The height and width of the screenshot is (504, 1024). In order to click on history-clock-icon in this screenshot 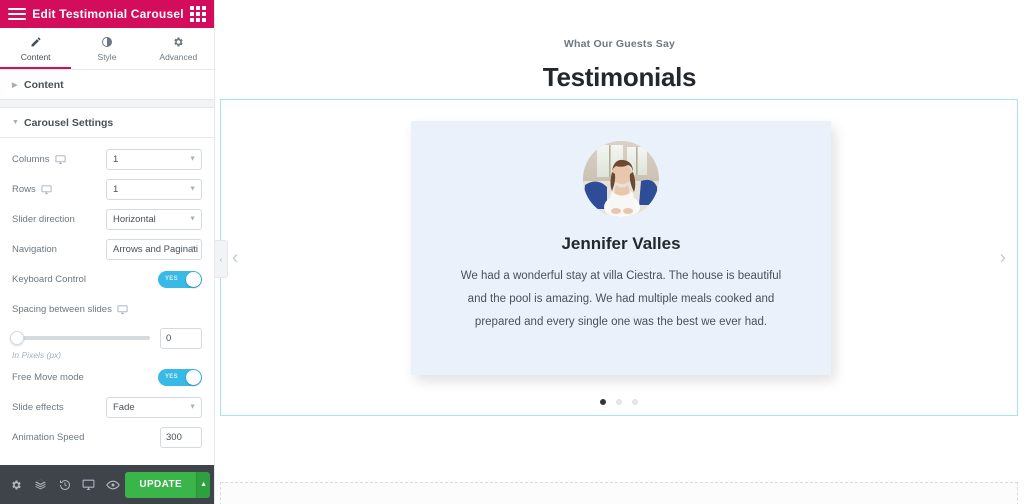, I will do `click(65, 484)`.